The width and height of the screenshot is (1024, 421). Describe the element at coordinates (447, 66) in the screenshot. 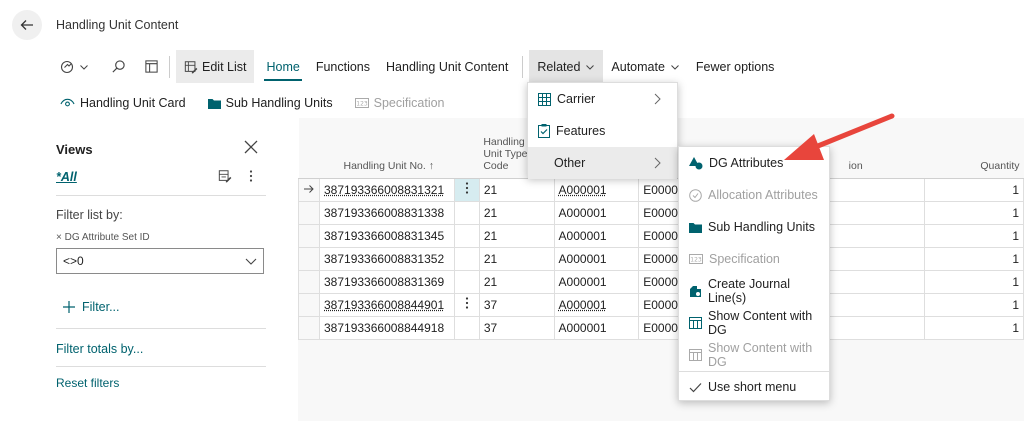

I see `tab-handling-unit-content: Handling Unit Content` at that location.